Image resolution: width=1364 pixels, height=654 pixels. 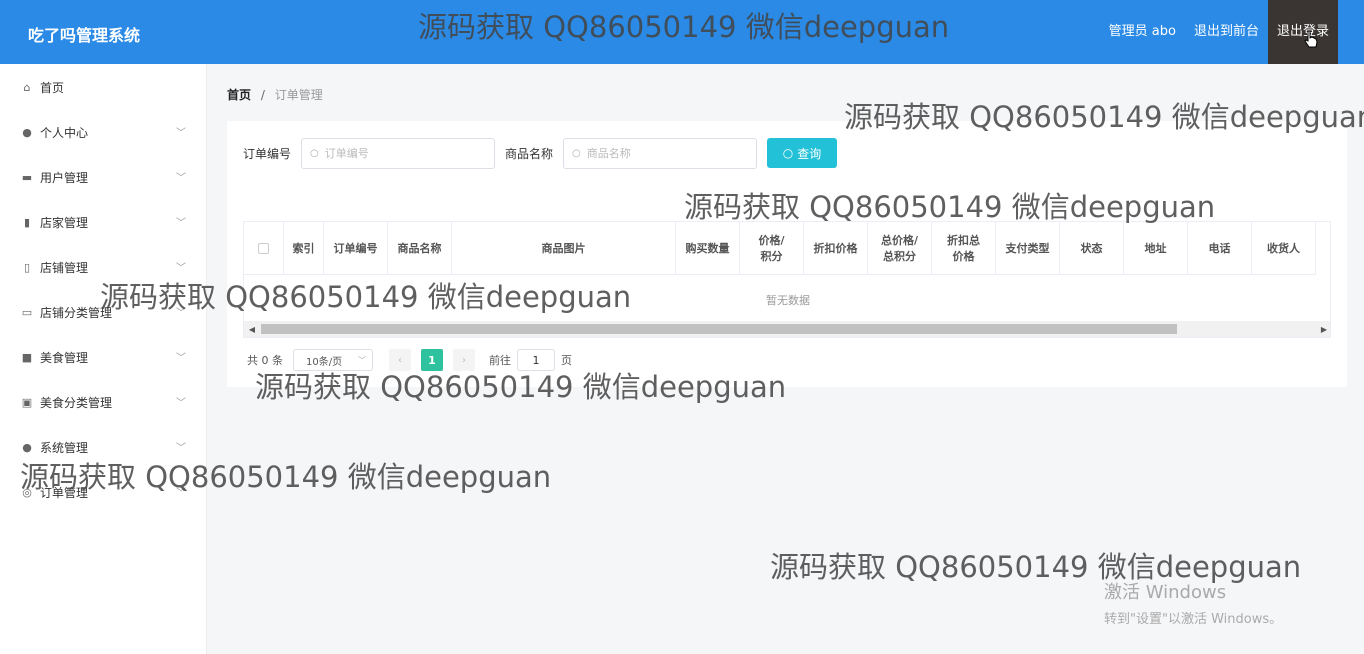 I want to click on sidebar-item-foods: ■ 美食管理 ﹀, so click(x=103, y=357).